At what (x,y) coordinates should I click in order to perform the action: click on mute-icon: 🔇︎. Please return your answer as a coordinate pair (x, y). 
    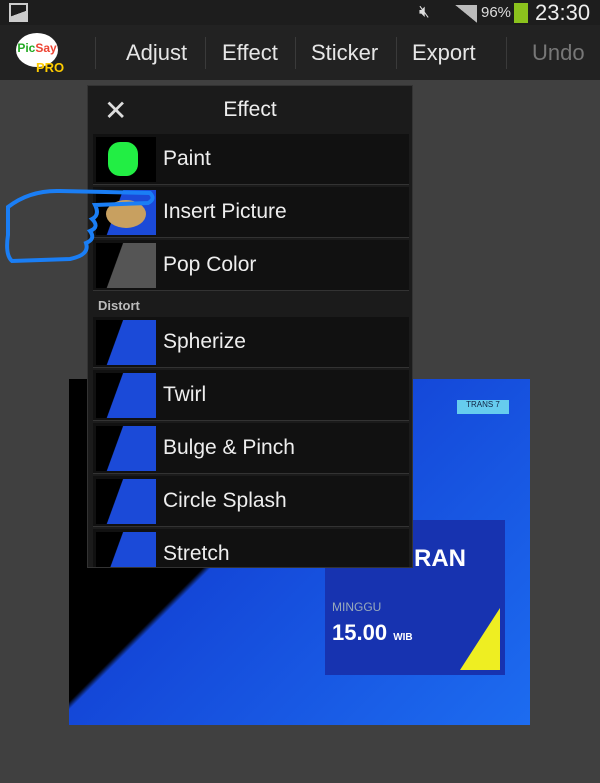
    Looking at the image, I should click on (424, 11).